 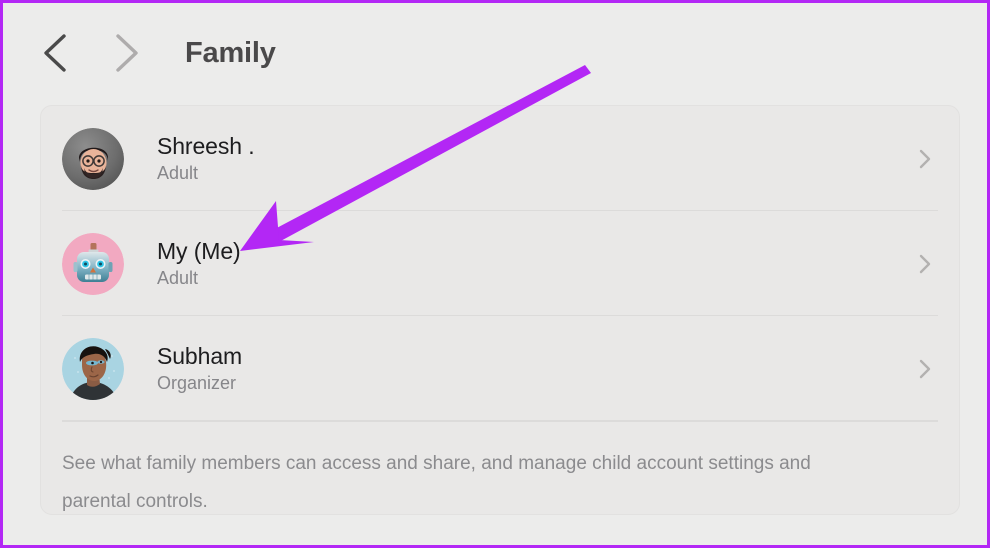 I want to click on member-name: Subham, so click(x=200, y=356).